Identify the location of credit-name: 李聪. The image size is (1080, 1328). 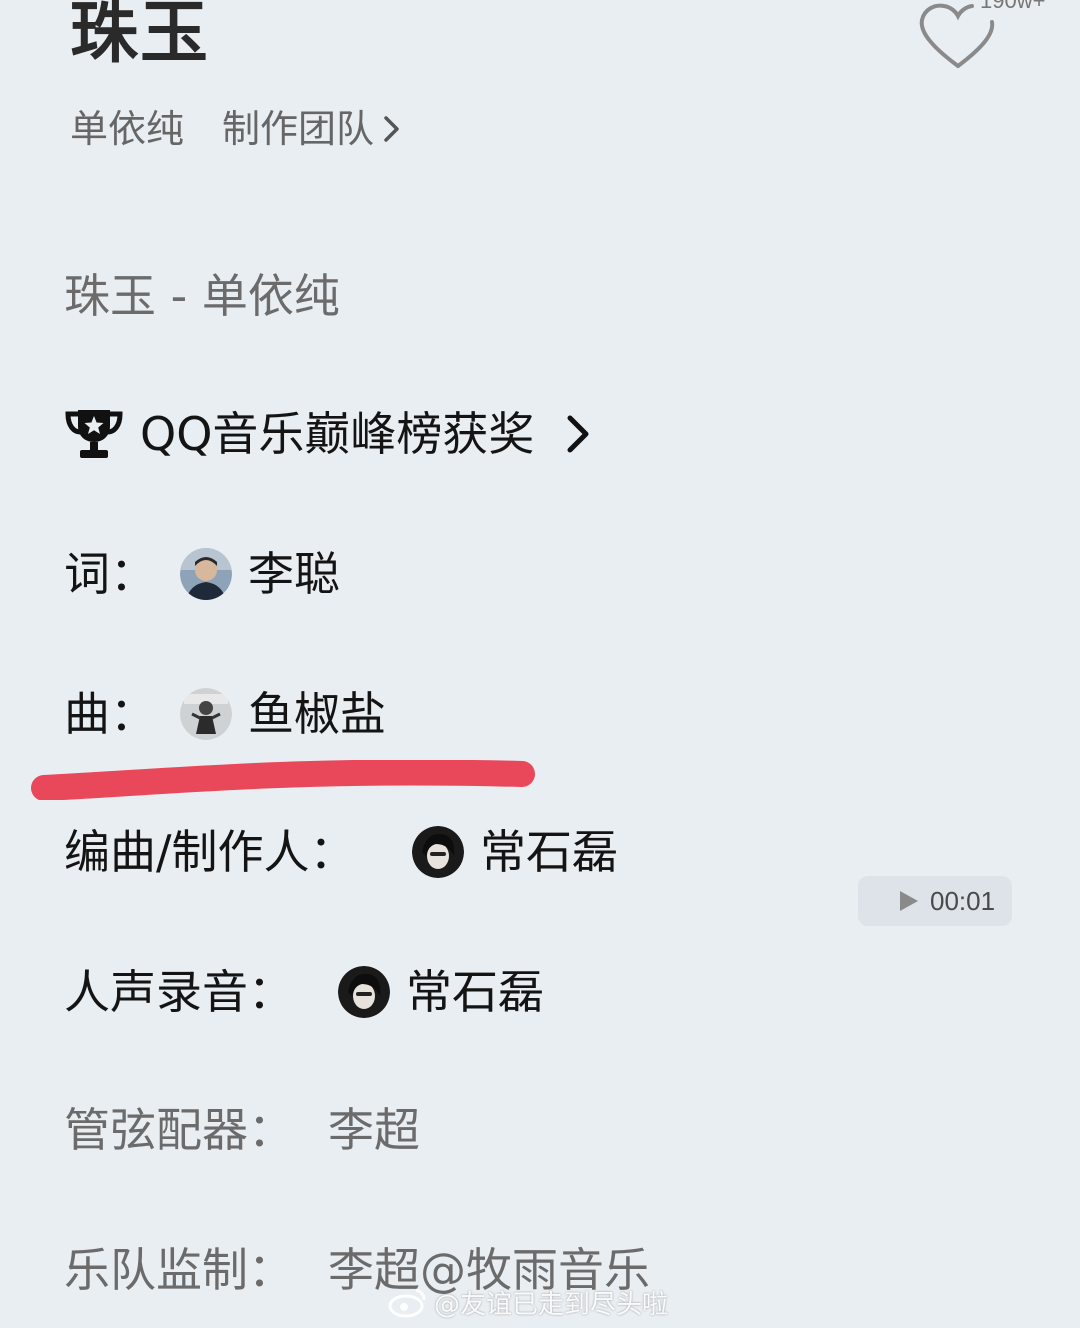
(294, 574).